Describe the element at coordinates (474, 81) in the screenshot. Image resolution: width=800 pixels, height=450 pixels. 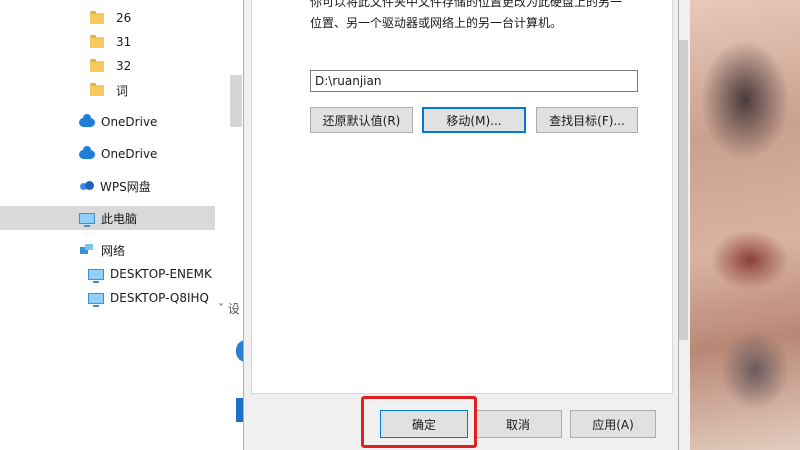
I see `folder-path-input` at that location.